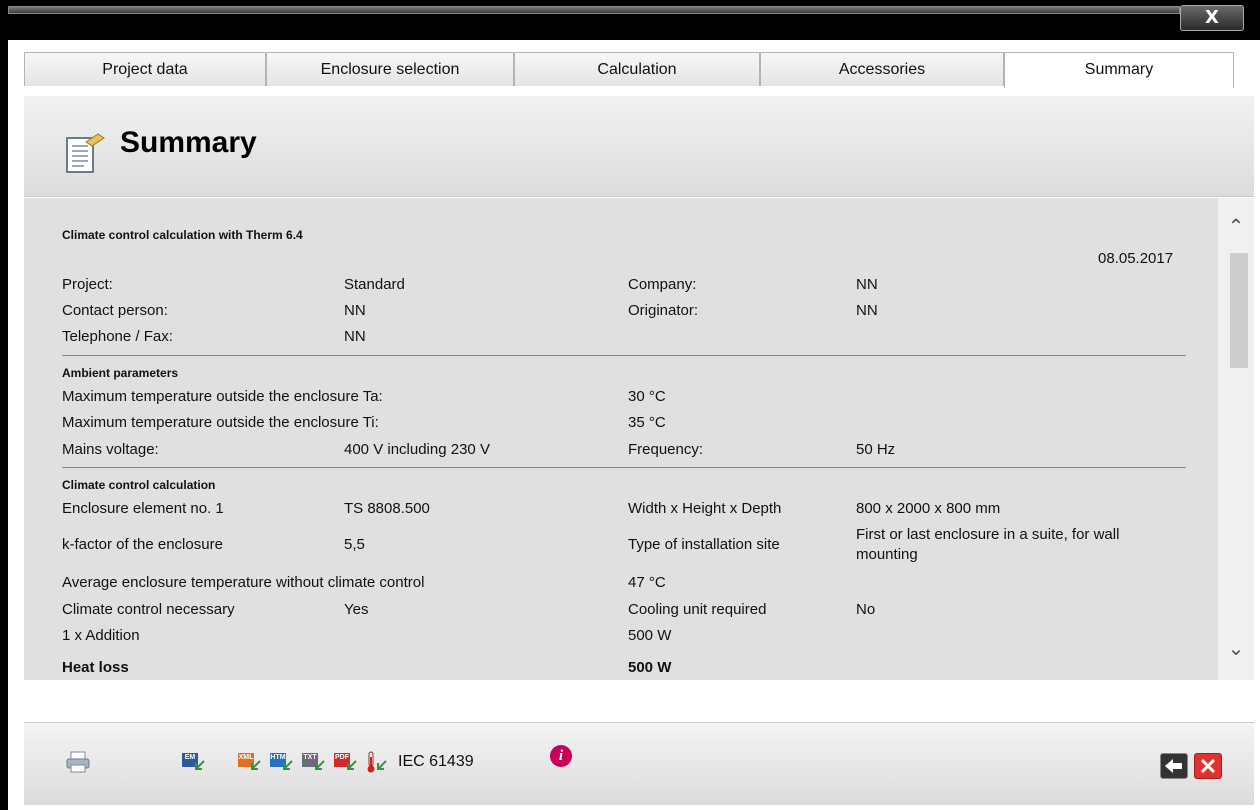 This screenshot has width=1260, height=810. I want to click on title-bar-strip, so click(594, 10).